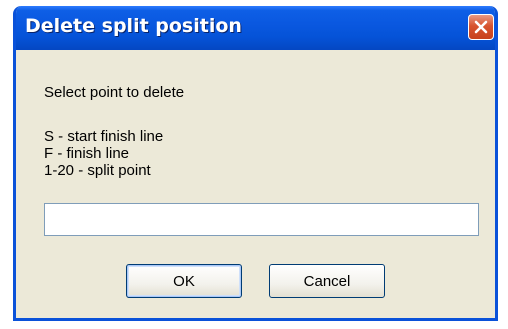  I want to click on cancel-button: Cancel, so click(327, 281).